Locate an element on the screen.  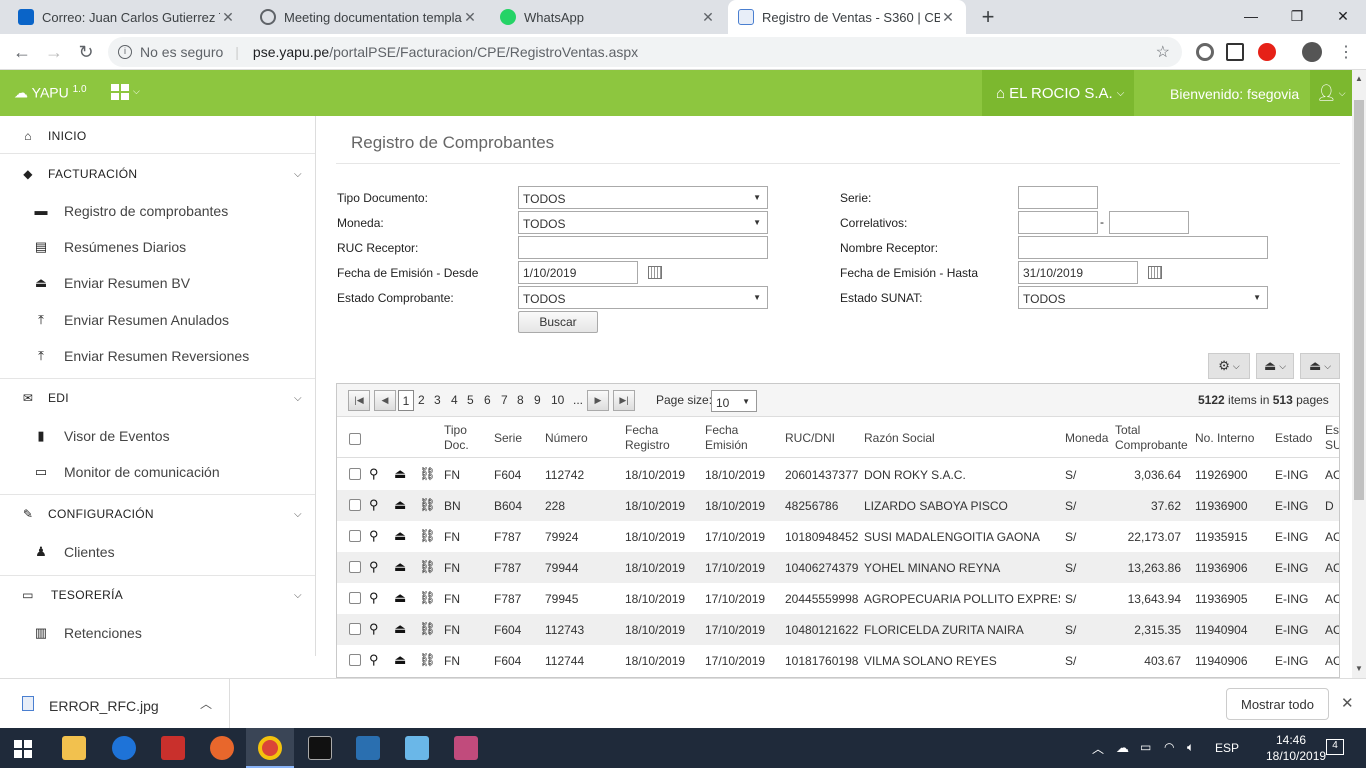
volume-icon: 🔈︎ is located at coordinates (1190, 747).